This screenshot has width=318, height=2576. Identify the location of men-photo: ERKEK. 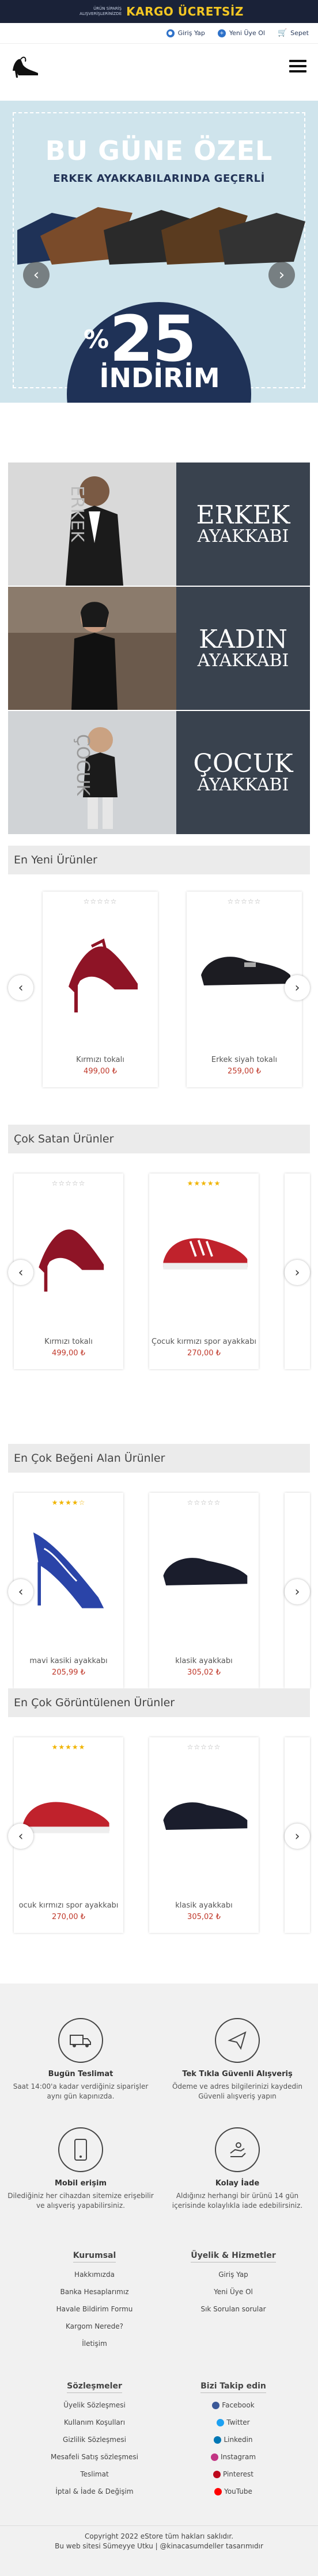
(92, 524).